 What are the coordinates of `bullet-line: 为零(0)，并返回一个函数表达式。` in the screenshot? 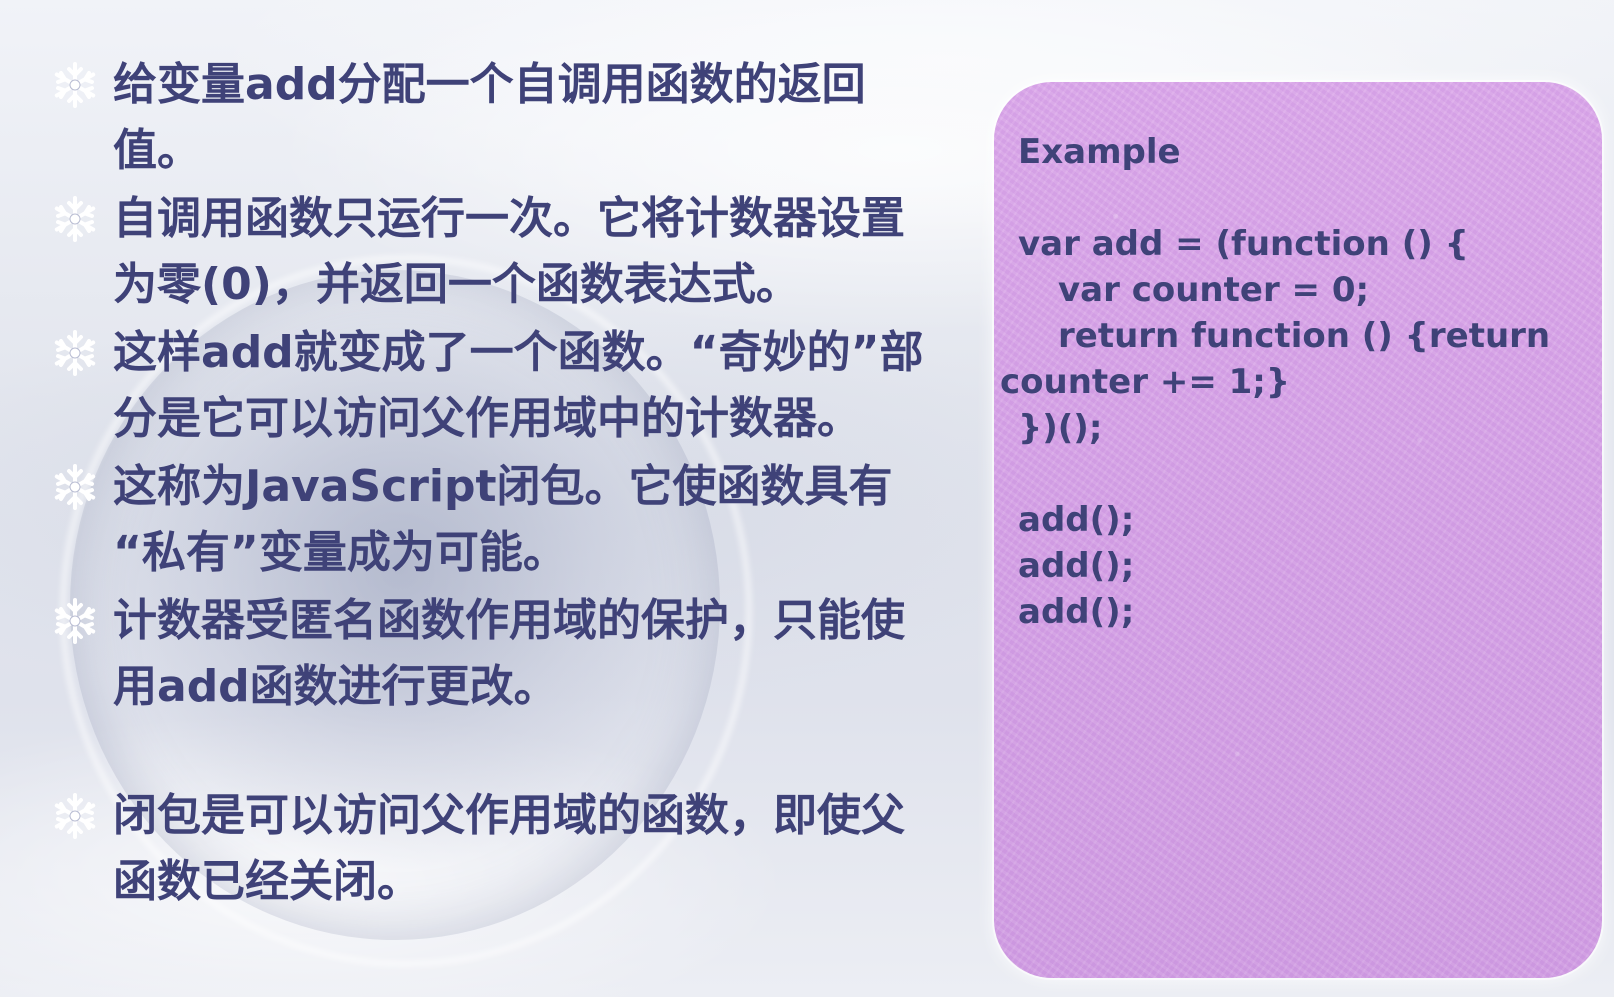 It's located at (456, 284).